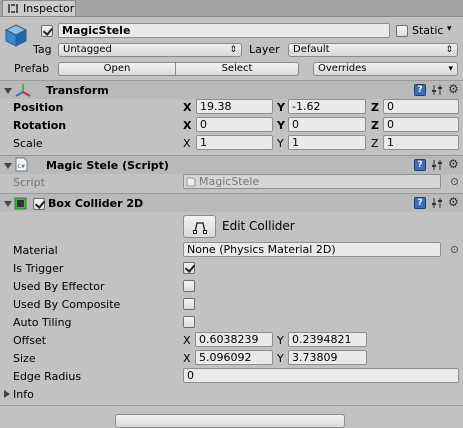 The image size is (463, 428). Describe the element at coordinates (450, 69) in the screenshot. I see `chevron-down-icon: ▾` at that location.